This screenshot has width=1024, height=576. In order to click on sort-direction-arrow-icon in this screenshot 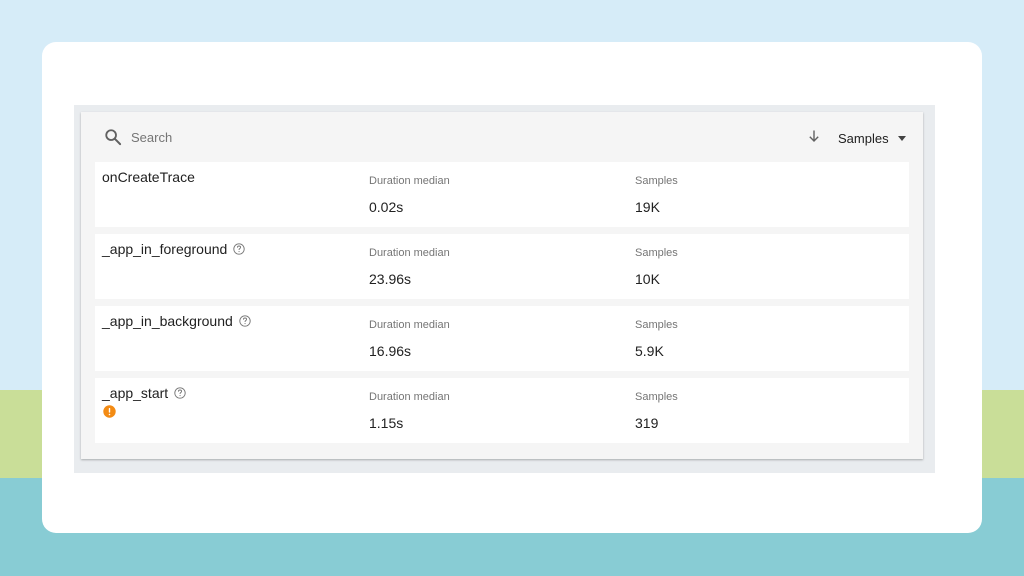, I will do `click(814, 136)`.